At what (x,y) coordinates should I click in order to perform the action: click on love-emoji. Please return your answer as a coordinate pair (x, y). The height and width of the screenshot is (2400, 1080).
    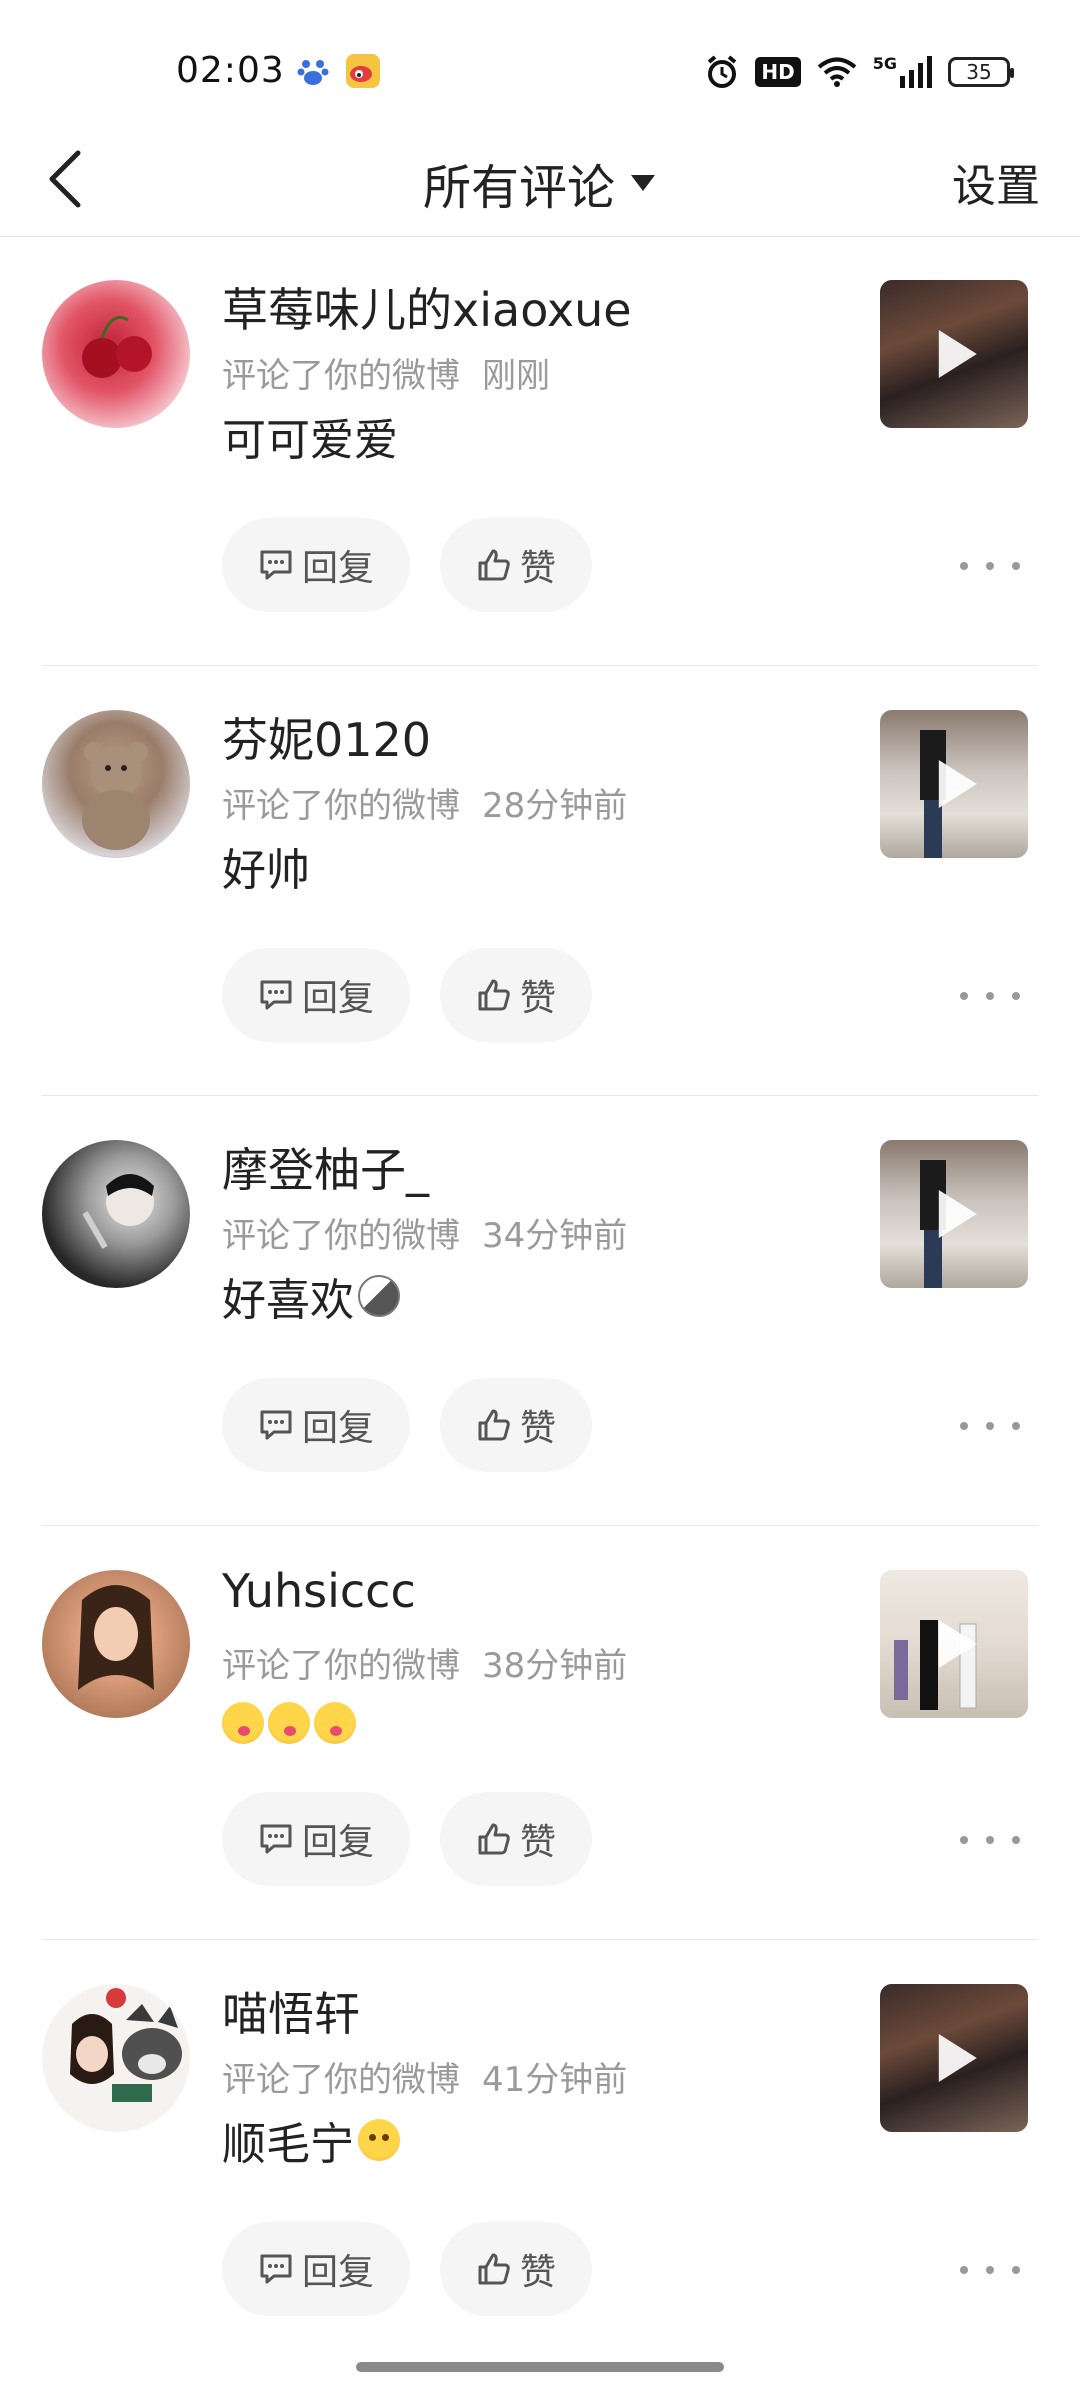
    Looking at the image, I should click on (379, 2140).